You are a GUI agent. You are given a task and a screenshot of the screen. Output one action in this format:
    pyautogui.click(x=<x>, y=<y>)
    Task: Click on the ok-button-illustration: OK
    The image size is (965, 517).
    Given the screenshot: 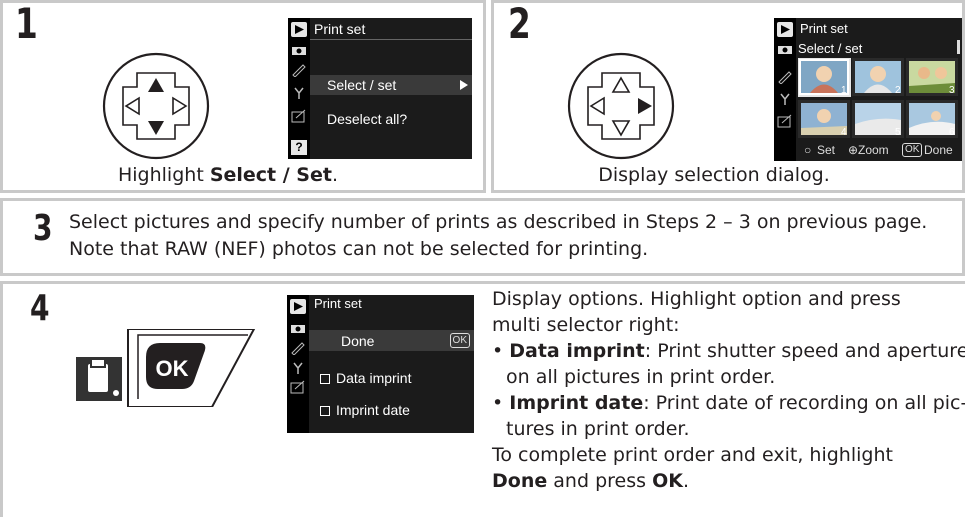 What is the action you would take?
    pyautogui.click(x=166, y=368)
    